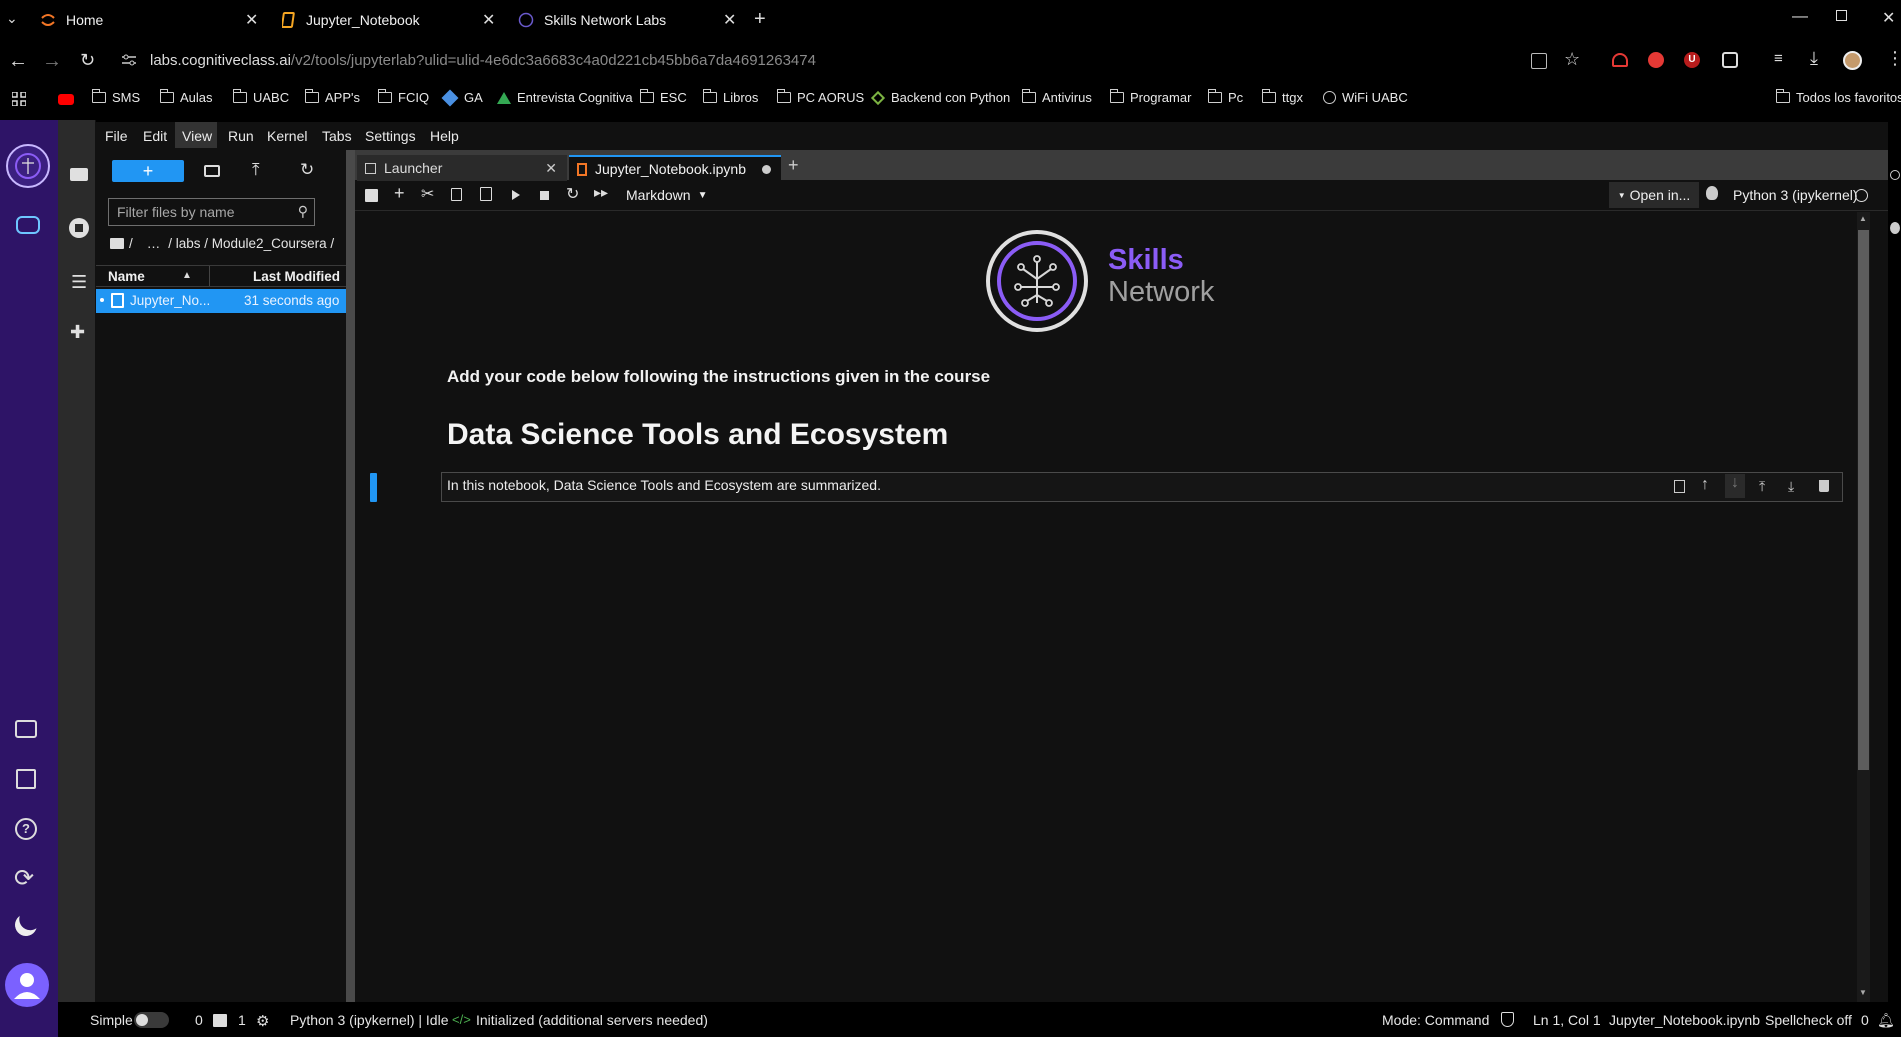 This screenshot has width=1901, height=1037. Describe the element at coordinates (115, 97) in the screenshot. I see `bookmark-sms: SMS` at that location.